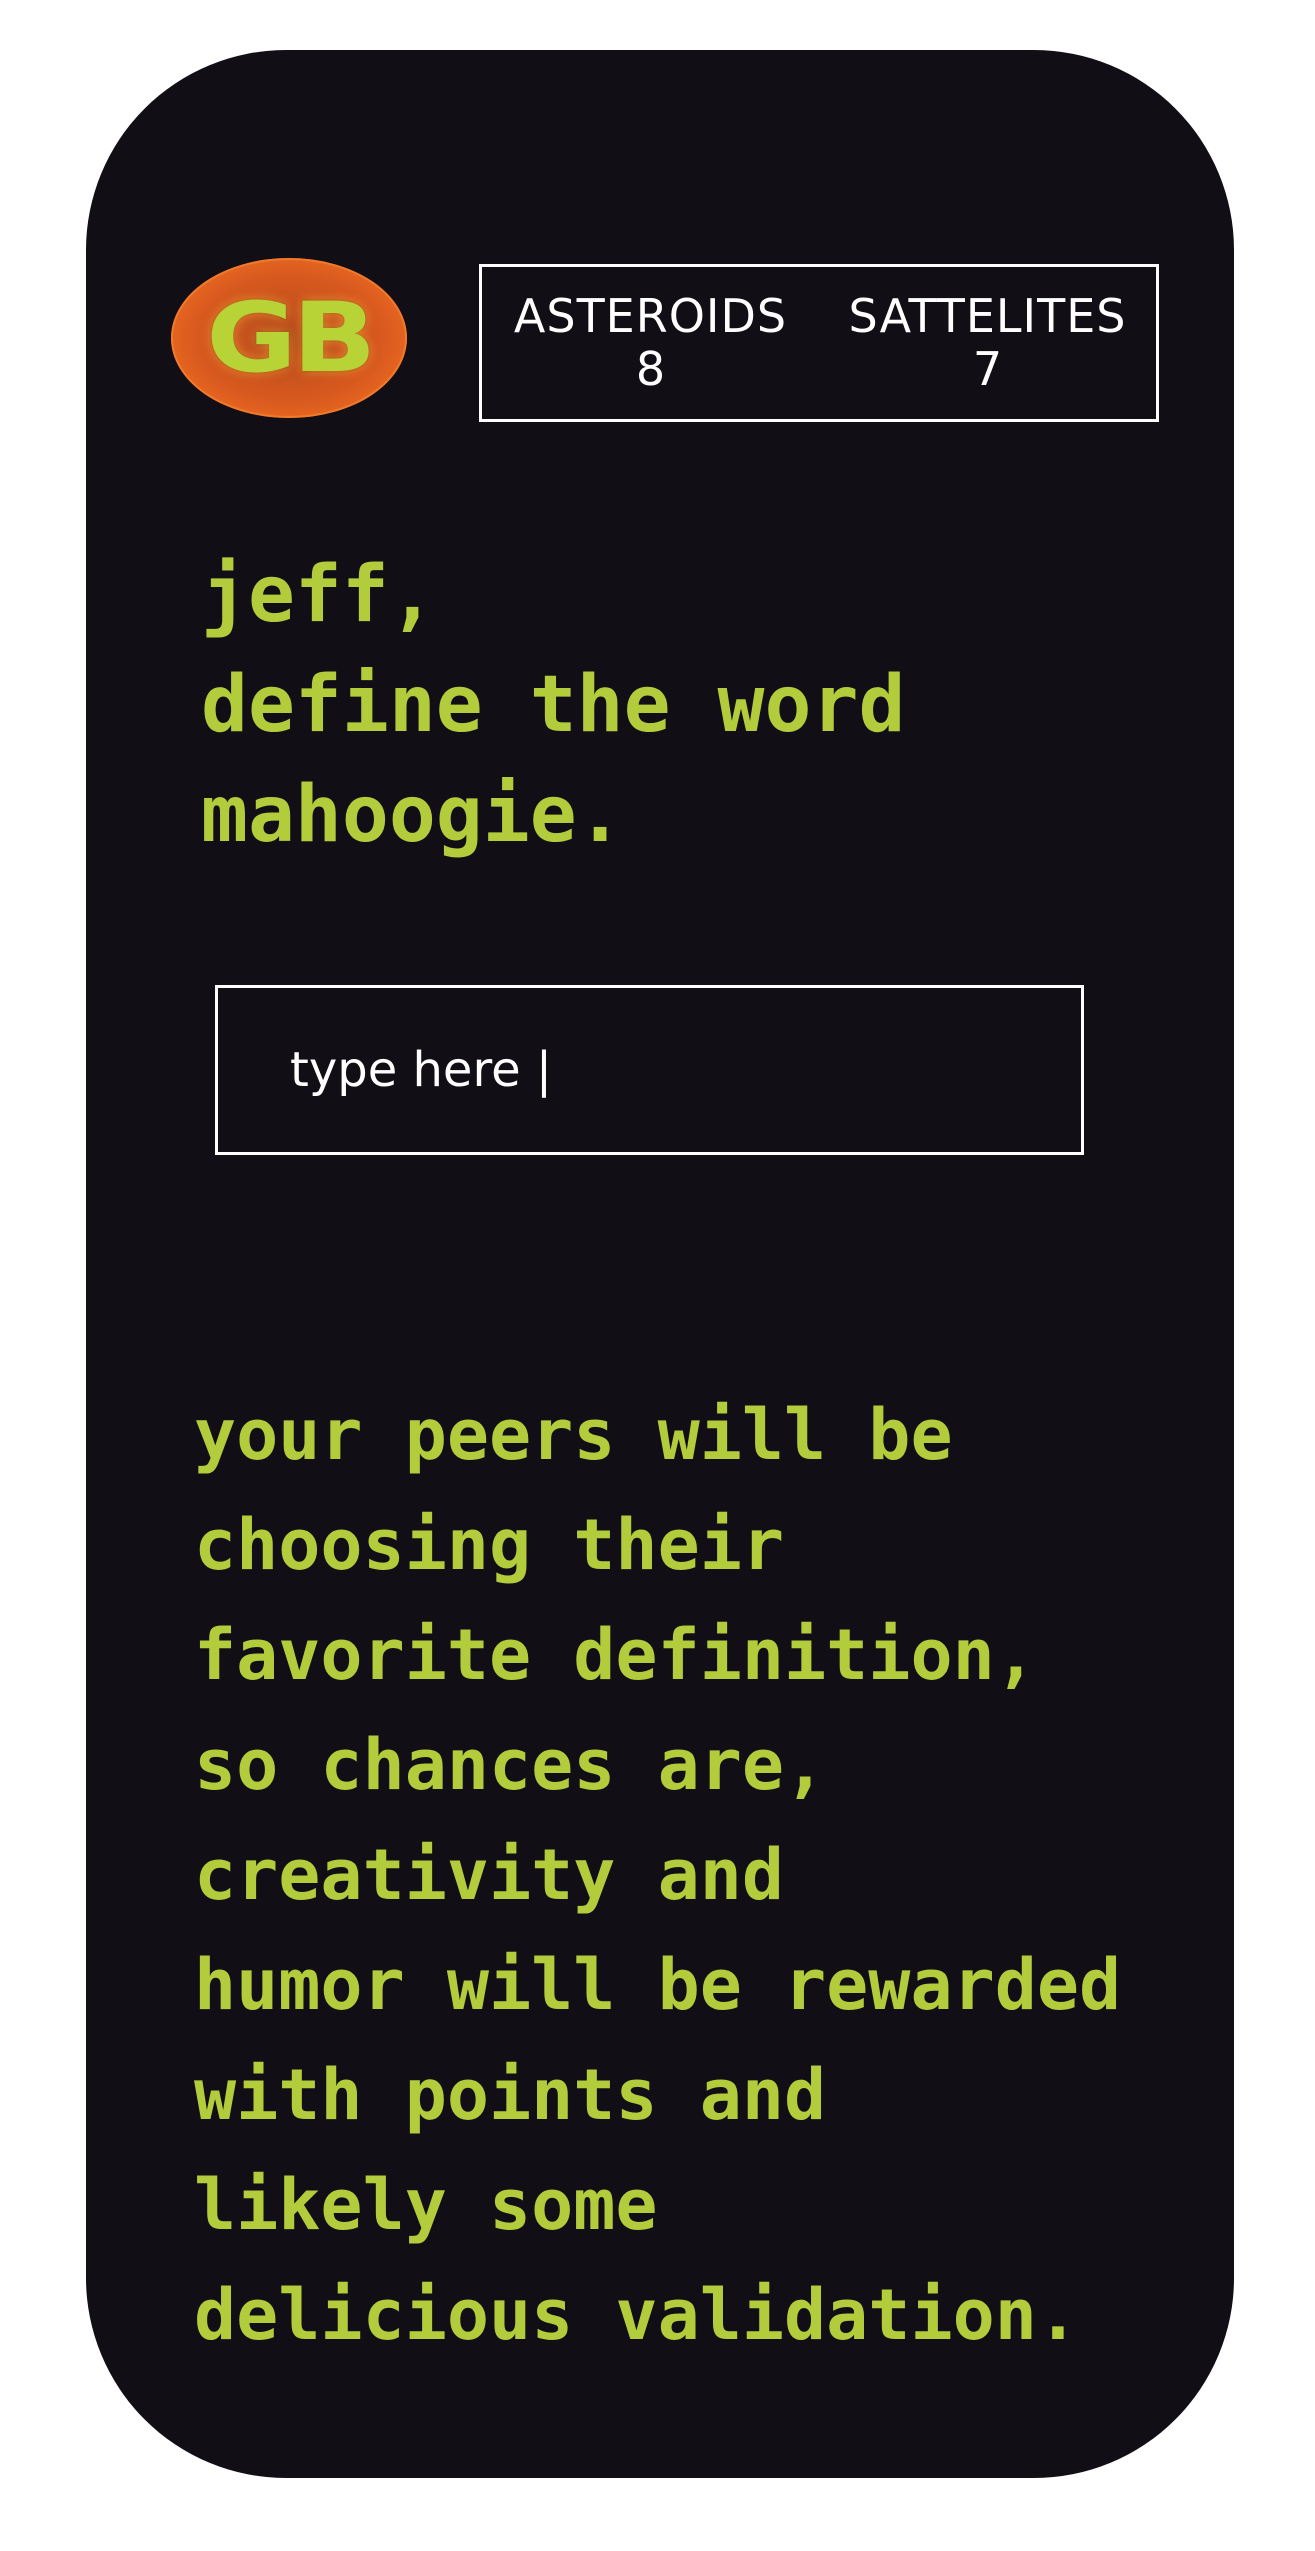 This screenshot has height=2551, width=1315. Describe the element at coordinates (573, 1435) in the screenshot. I see `info-line: your peers will be` at that location.